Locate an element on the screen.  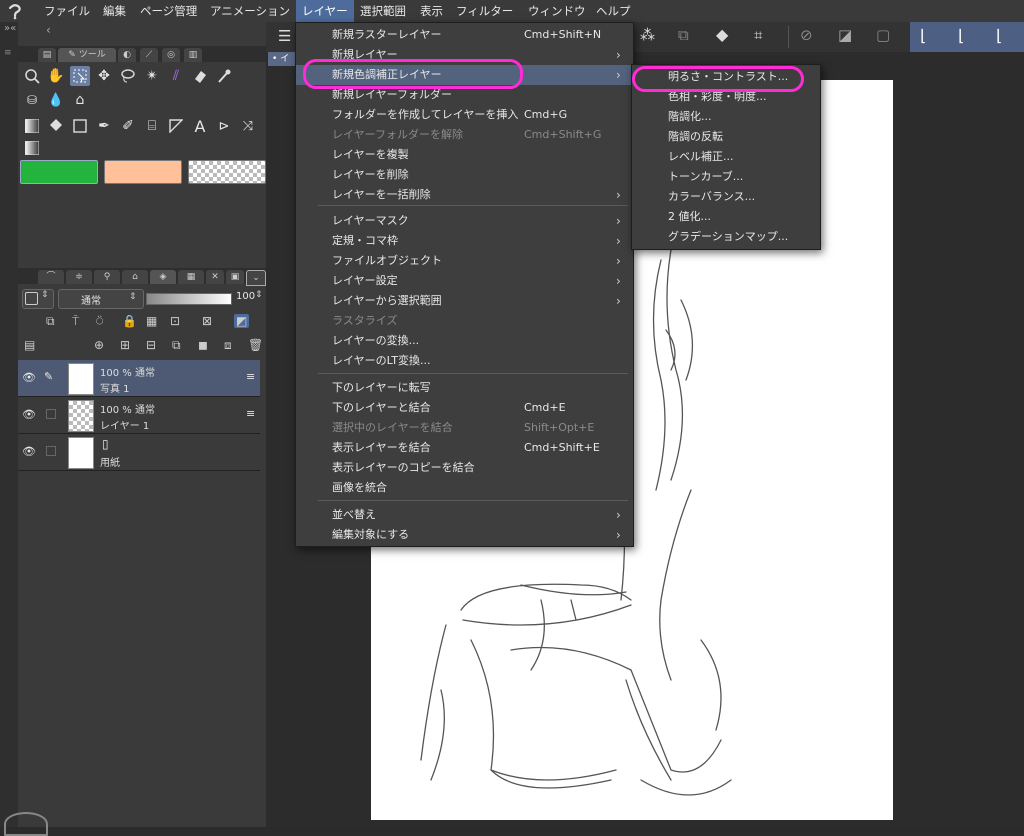
edit-toggle-icon is located at coordinates (51, 451).